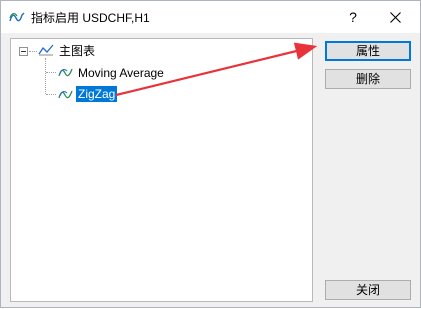  What do you see at coordinates (46, 50) in the screenshot?
I see `chart-icon` at bounding box center [46, 50].